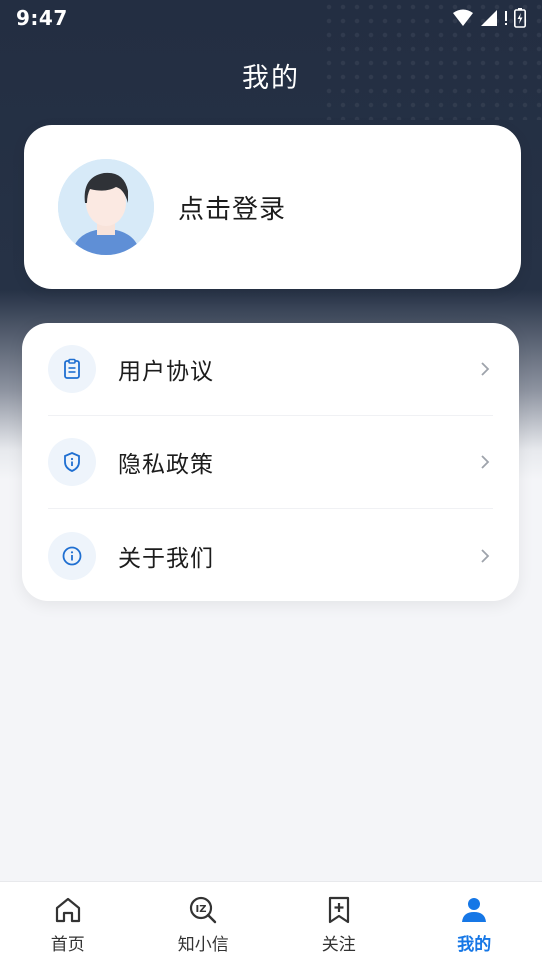 This screenshot has height=965, width=542. I want to click on status-icons, so click(489, 18).